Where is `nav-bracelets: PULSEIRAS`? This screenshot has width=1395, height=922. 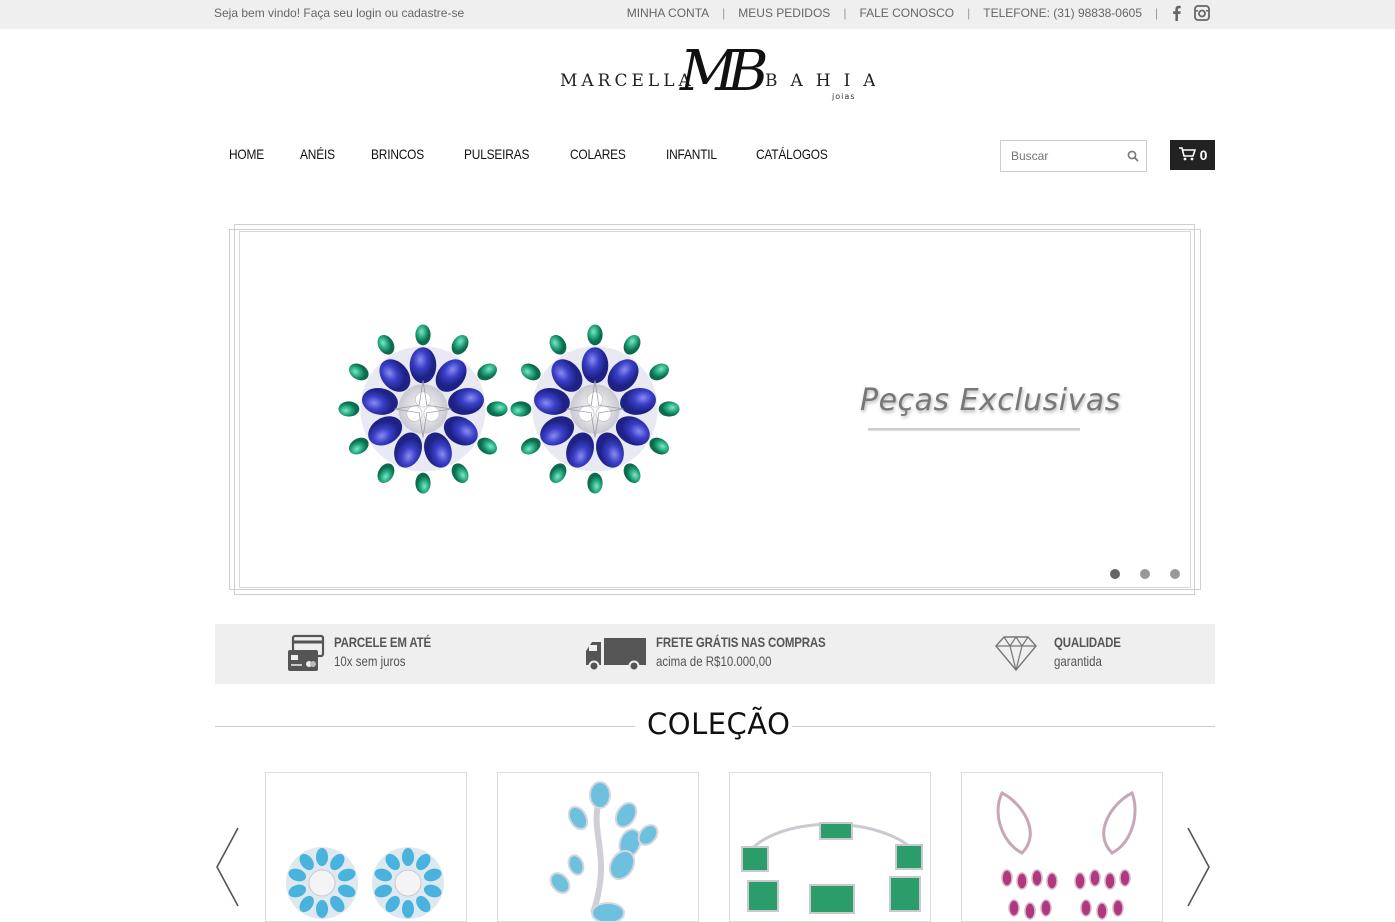
nav-bracelets: PULSEIRAS is located at coordinates (496, 154).